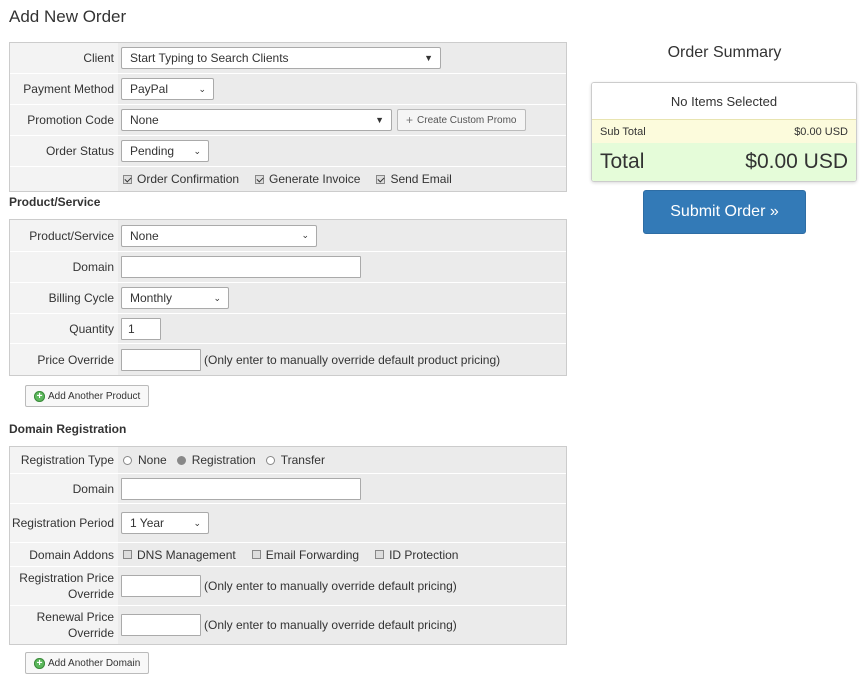 The width and height of the screenshot is (868, 689). What do you see at coordinates (70, 120) in the screenshot?
I see `promotion-code-label: Promotion Code` at bounding box center [70, 120].